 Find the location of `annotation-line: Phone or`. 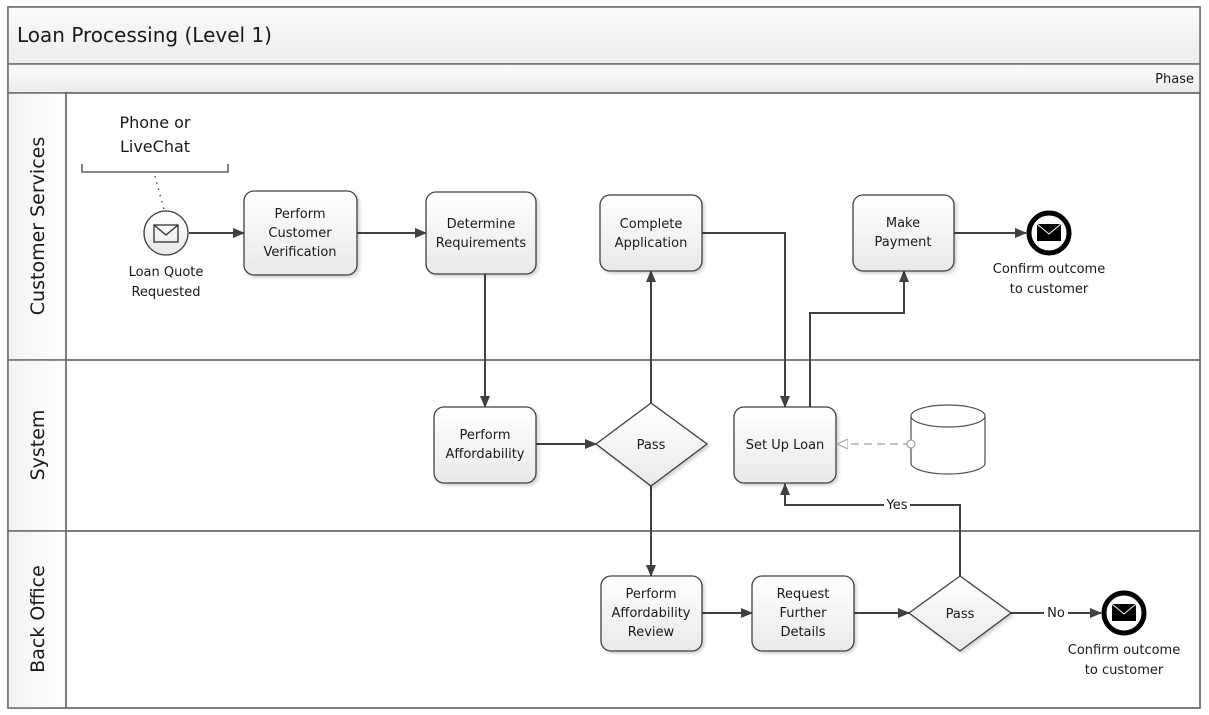

annotation-line: Phone or is located at coordinates (154, 122).